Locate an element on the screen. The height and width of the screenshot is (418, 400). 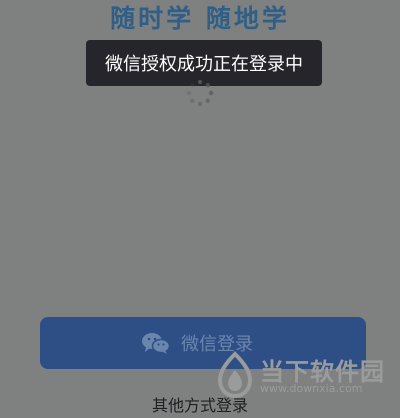
watermark: 当下软件园 www.downxia.com is located at coordinates (299, 376).